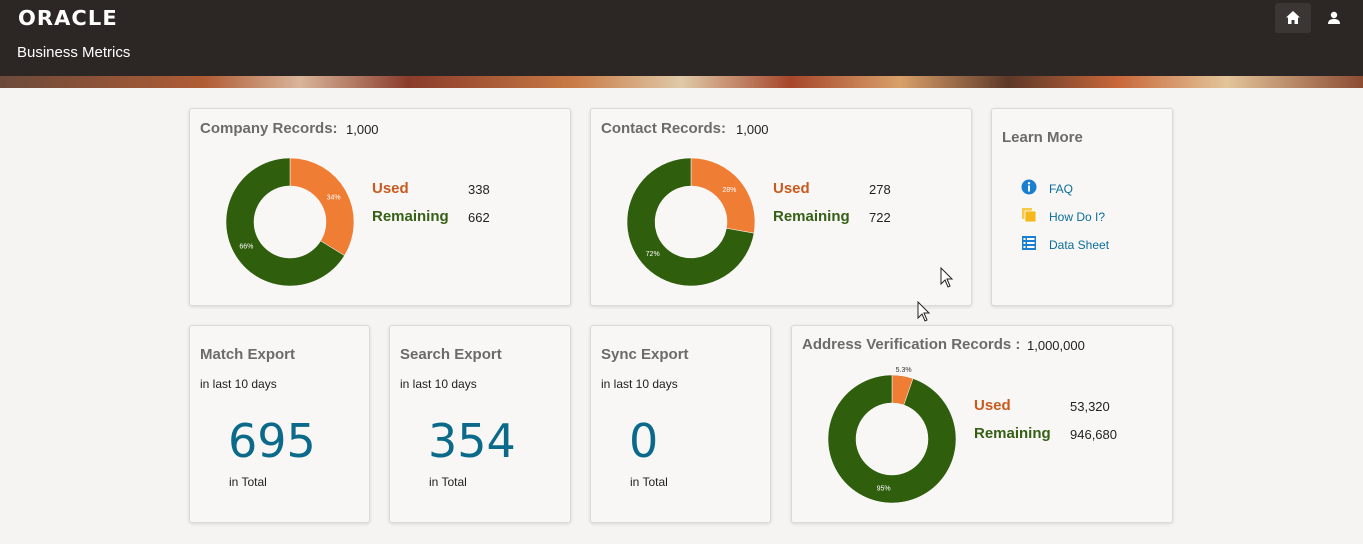  What do you see at coordinates (1029, 187) in the screenshot?
I see `info-icon` at bounding box center [1029, 187].